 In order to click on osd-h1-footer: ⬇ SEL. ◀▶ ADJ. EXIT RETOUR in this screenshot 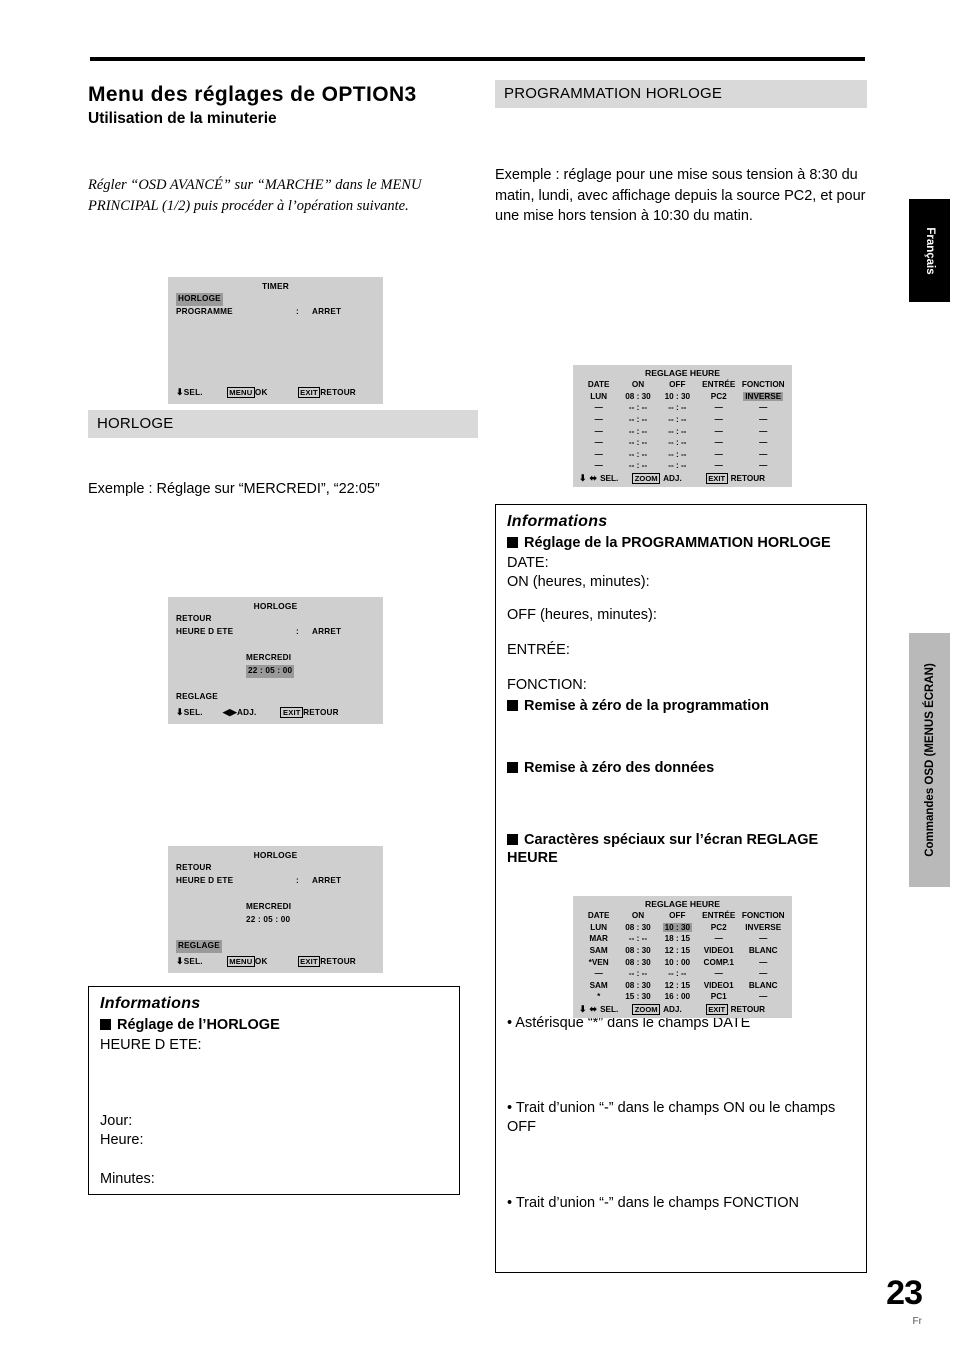, I will do `click(275, 712)`.